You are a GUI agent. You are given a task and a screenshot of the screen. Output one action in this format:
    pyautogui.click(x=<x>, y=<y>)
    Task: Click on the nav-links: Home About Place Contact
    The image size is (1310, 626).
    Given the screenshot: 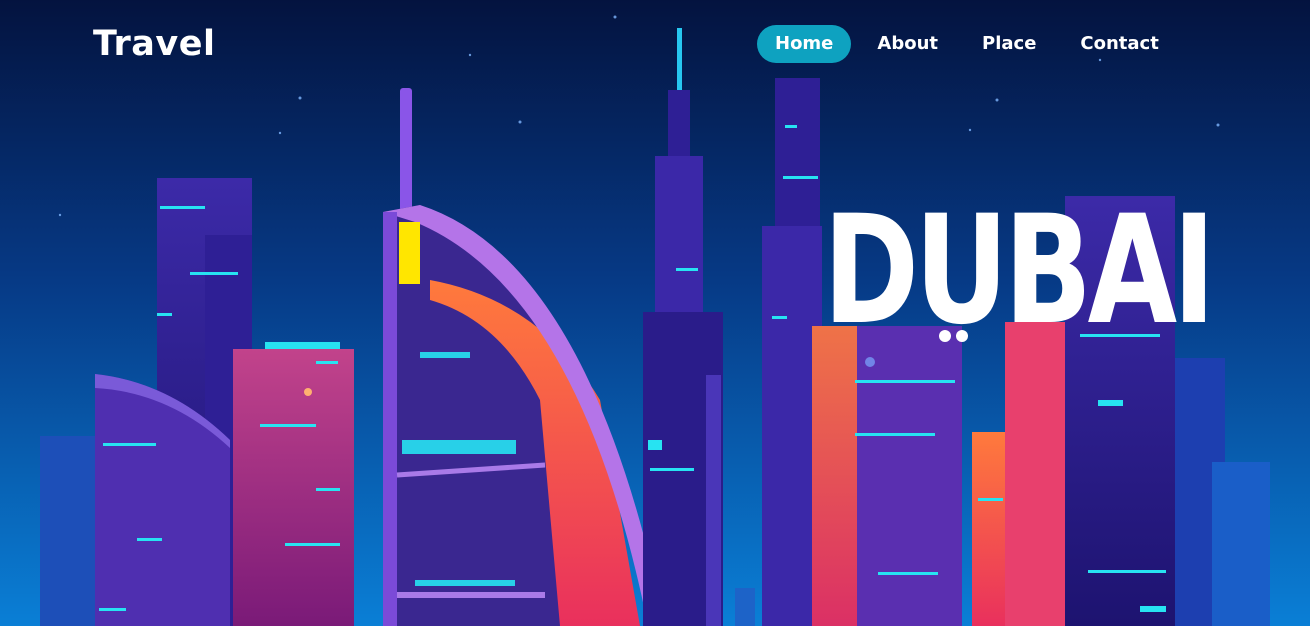 What is the action you would take?
    pyautogui.click(x=967, y=44)
    